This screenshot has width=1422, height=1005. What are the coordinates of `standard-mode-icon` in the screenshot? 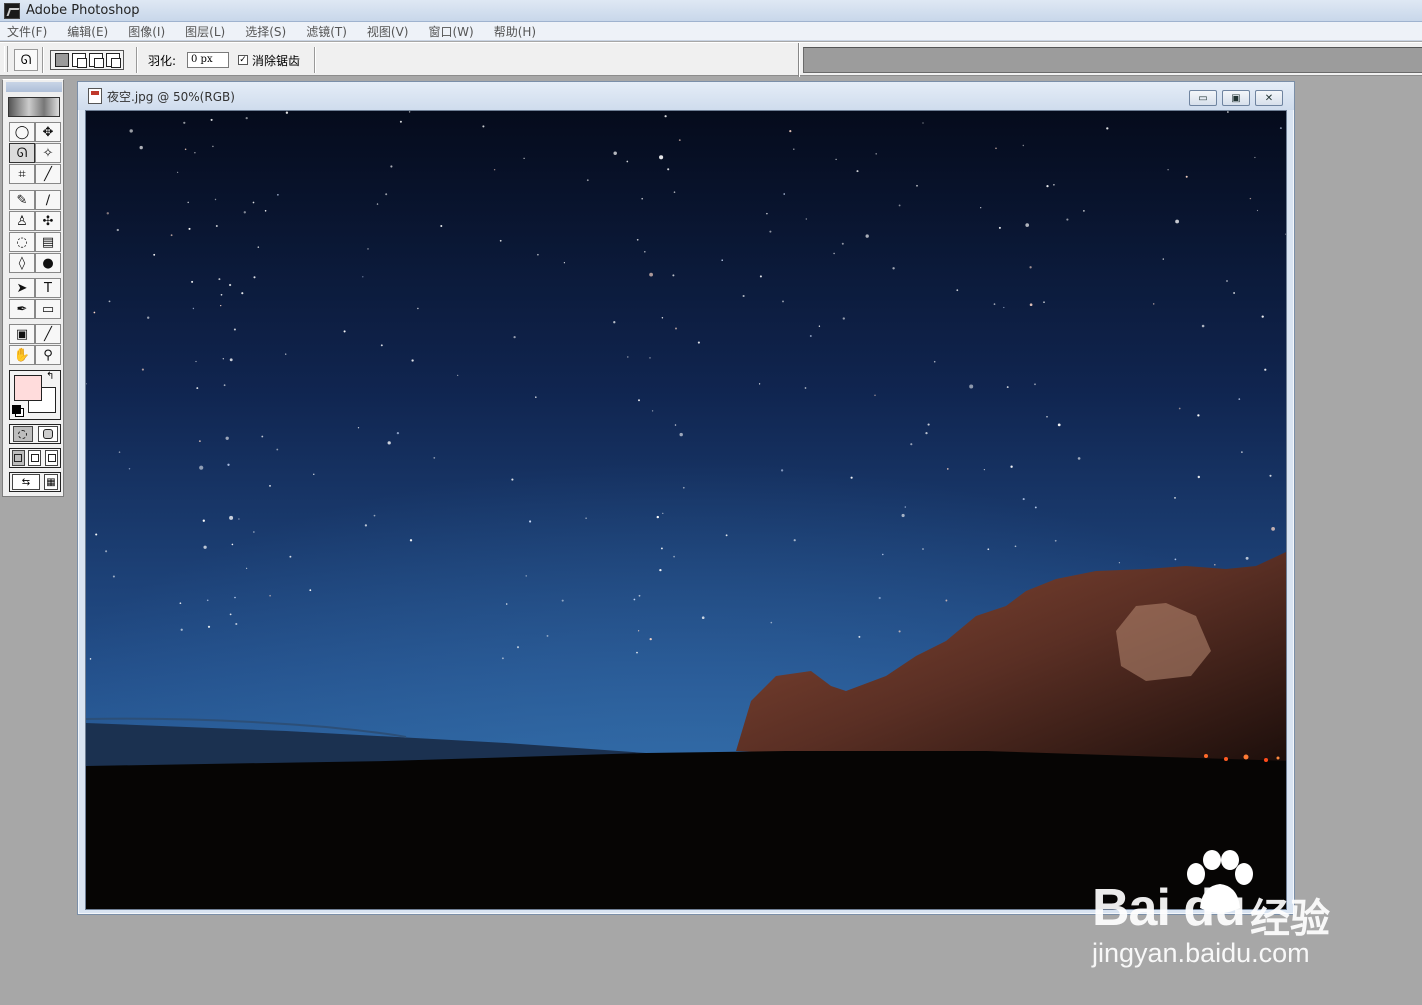 It's located at (22, 434).